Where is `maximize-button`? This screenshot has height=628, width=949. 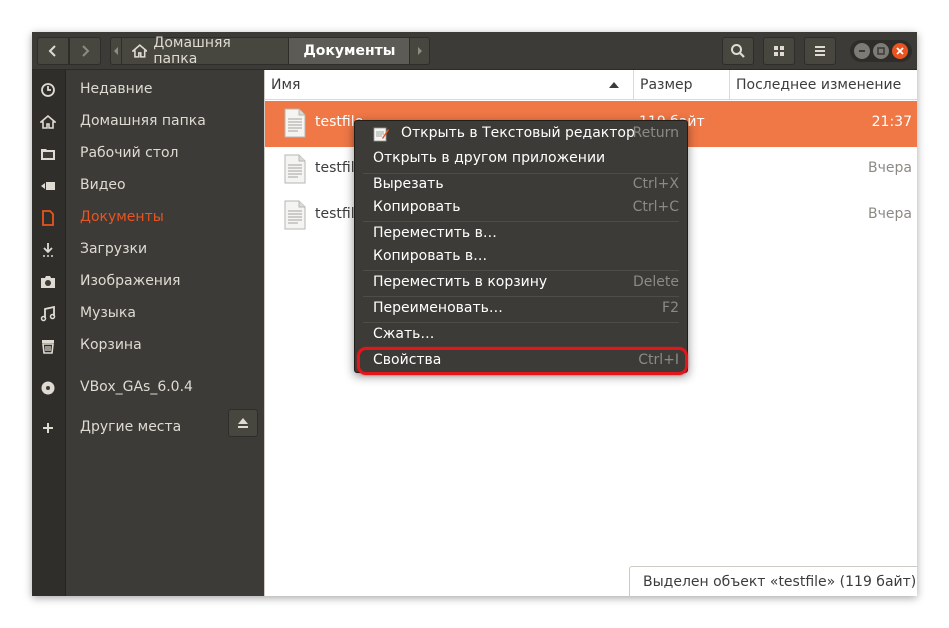 maximize-button is located at coordinates (880, 51).